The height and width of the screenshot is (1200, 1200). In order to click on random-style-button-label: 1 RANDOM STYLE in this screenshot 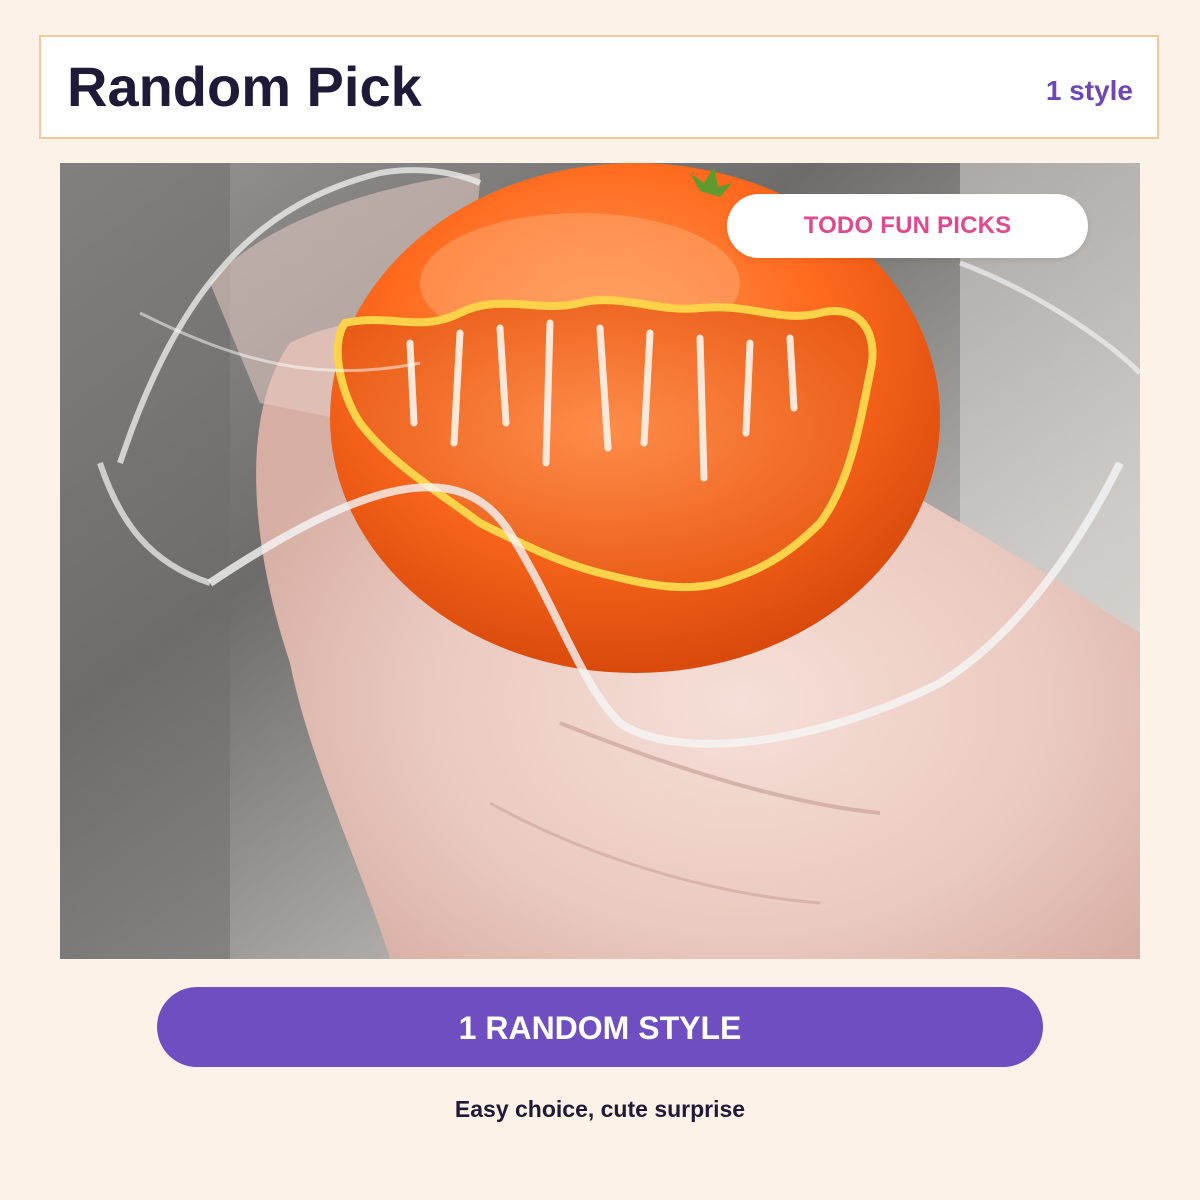, I will do `click(600, 1028)`.